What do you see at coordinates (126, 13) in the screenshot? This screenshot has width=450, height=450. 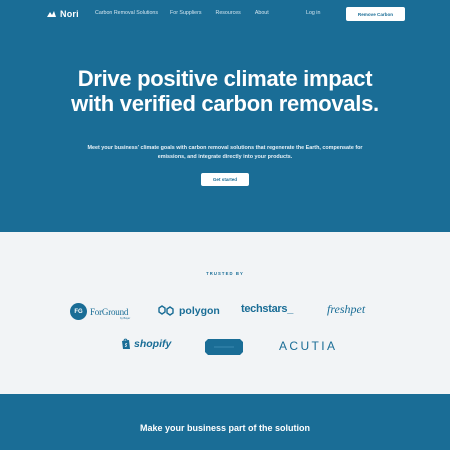 I see `nav-link-solutions: Carbon Removal Solutions` at bounding box center [126, 13].